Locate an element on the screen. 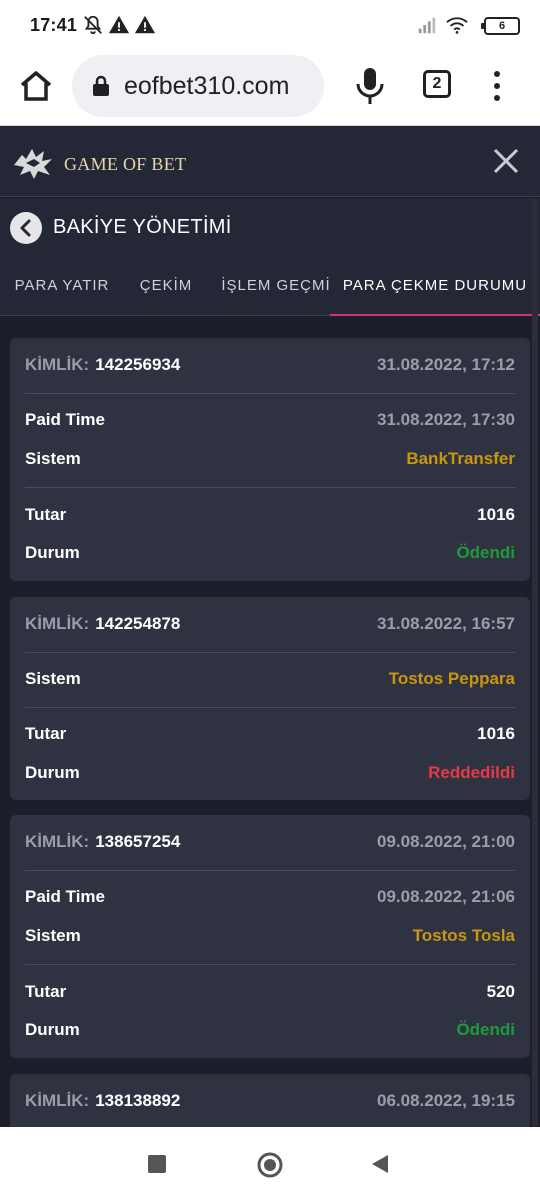  paid-time-row: Paid Time 31.08.2022, 17:30 is located at coordinates (270, 422).